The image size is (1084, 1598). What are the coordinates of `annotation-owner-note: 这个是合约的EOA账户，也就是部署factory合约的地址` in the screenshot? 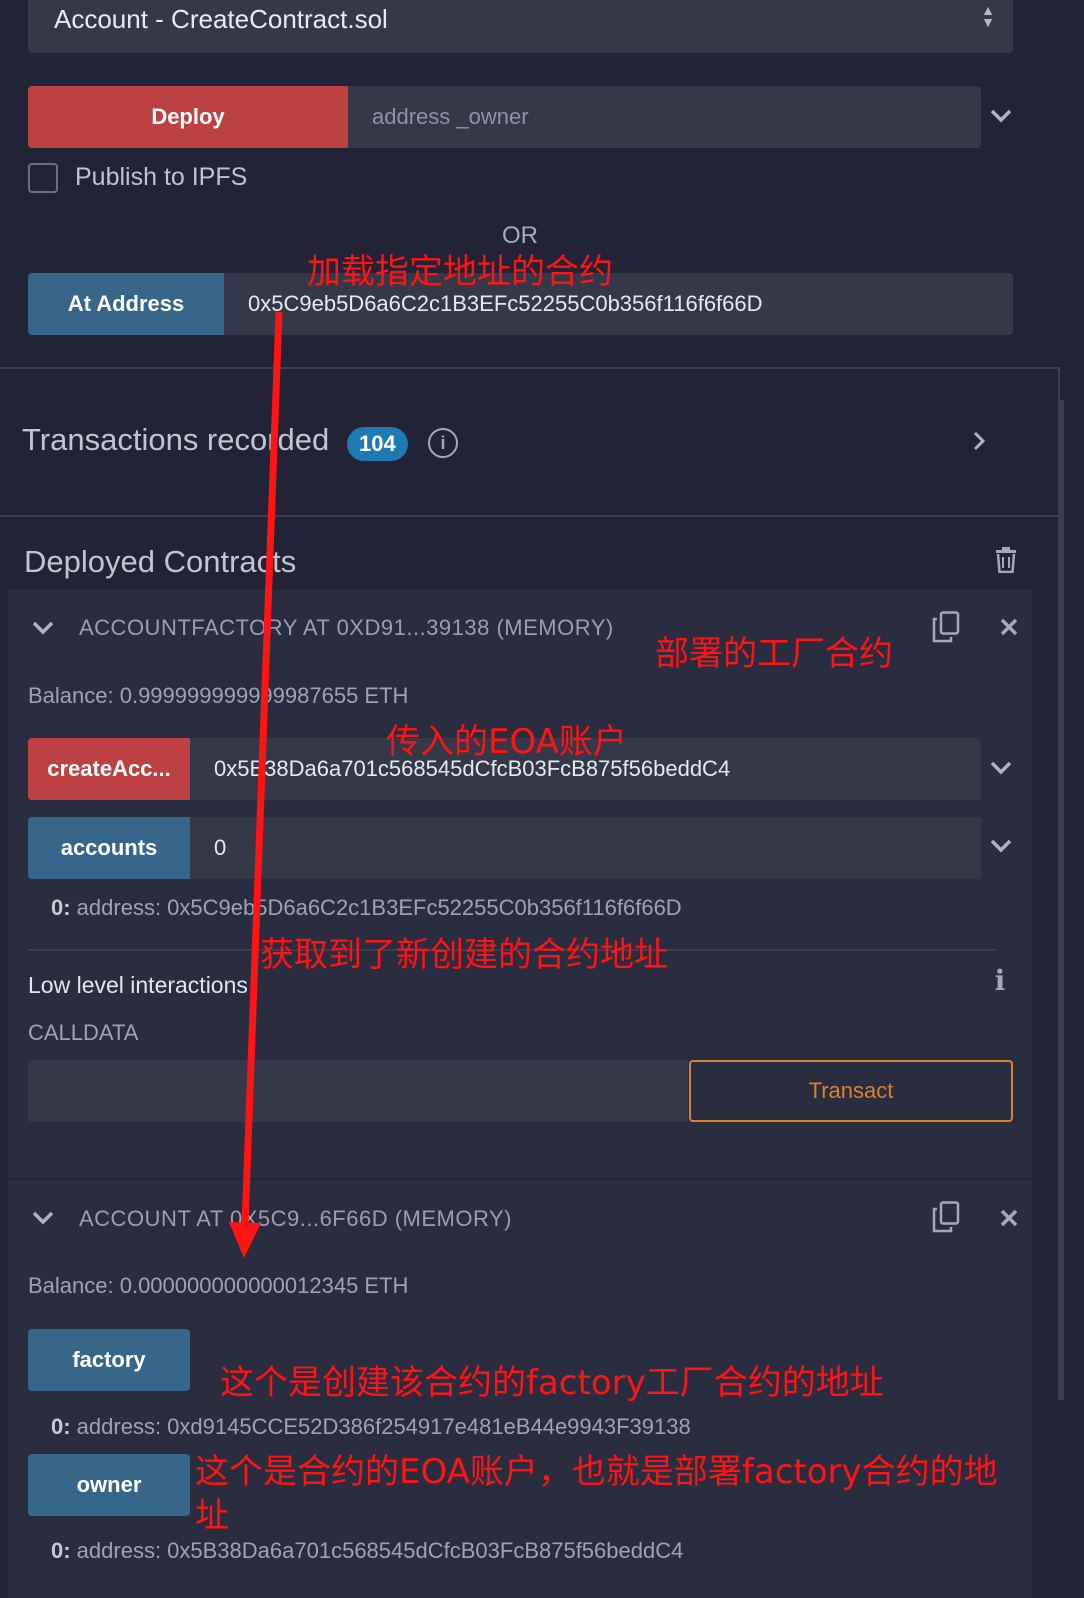 It's located at (596, 1494).